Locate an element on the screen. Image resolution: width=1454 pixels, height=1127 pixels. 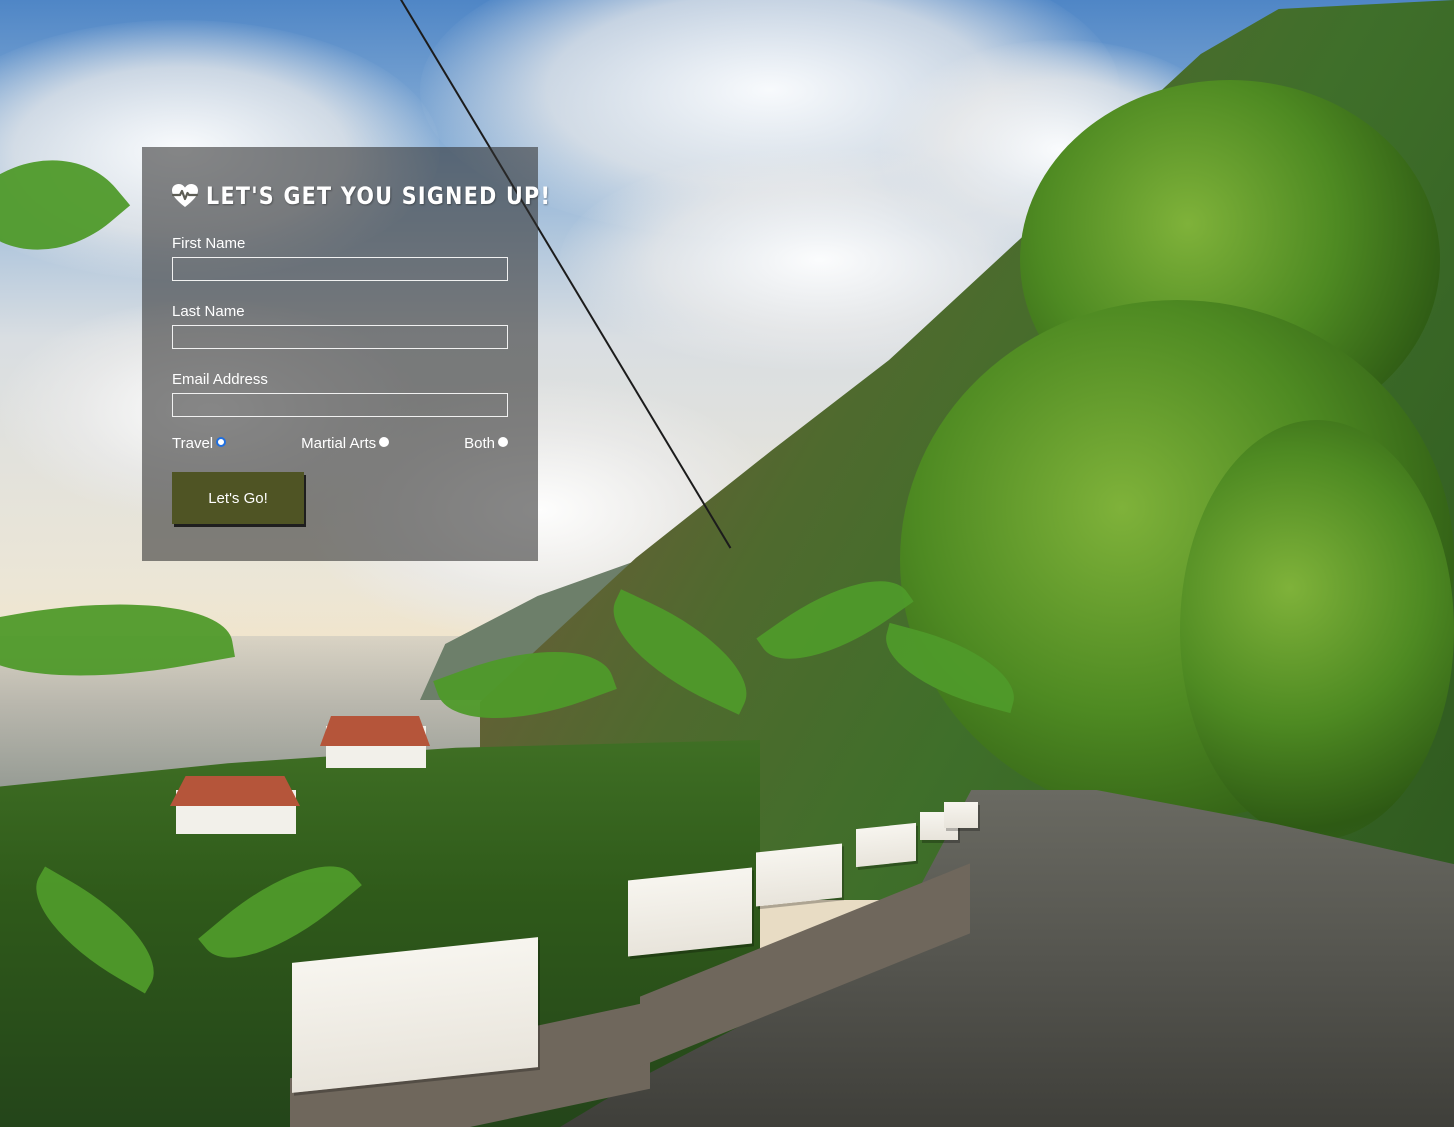
radio-option-travel: Travel is located at coordinates (199, 443).